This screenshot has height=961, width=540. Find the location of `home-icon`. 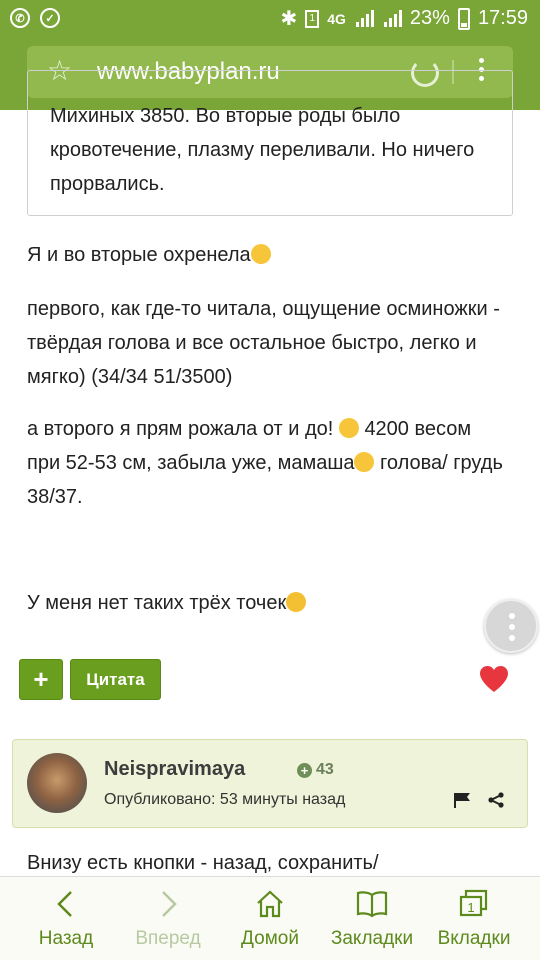

home-icon is located at coordinates (270, 904).